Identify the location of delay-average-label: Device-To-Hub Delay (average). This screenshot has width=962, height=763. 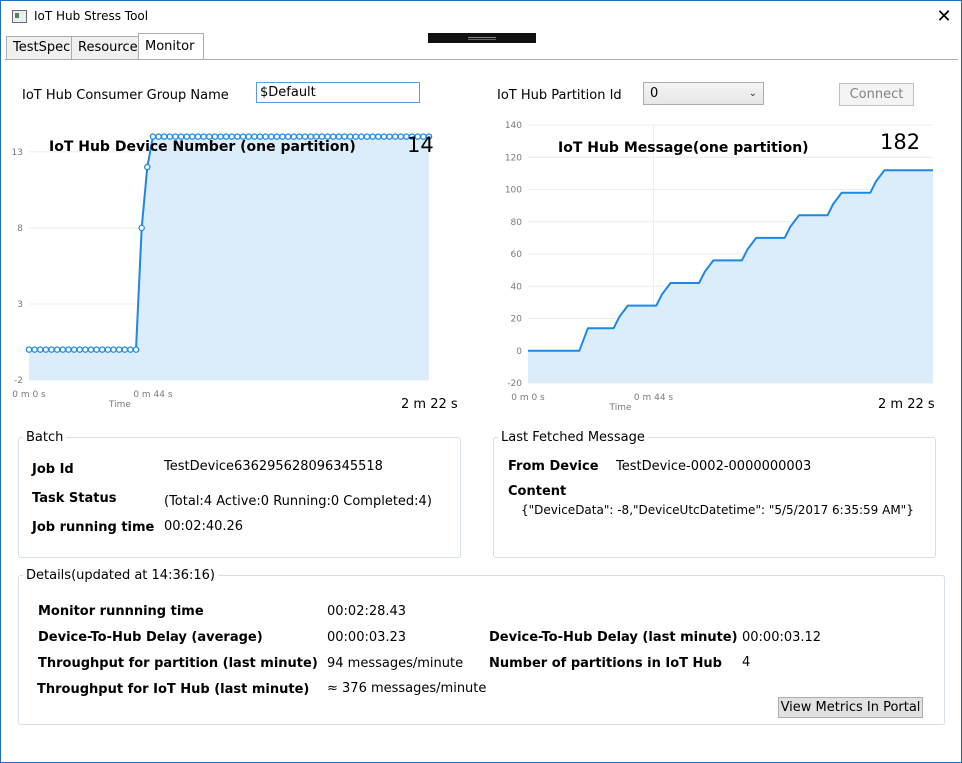
(150, 637).